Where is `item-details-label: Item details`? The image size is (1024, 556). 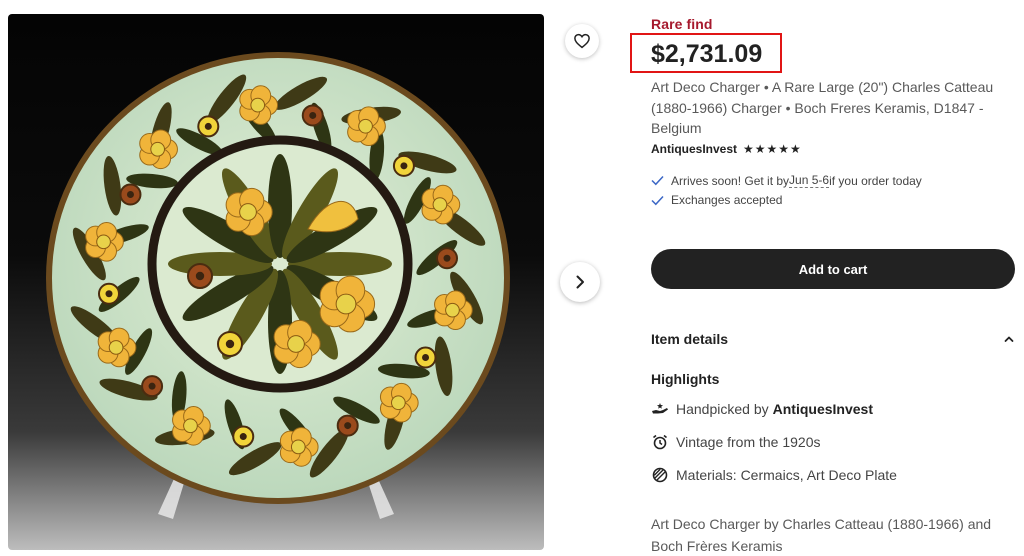 item-details-label: Item details is located at coordinates (690, 339).